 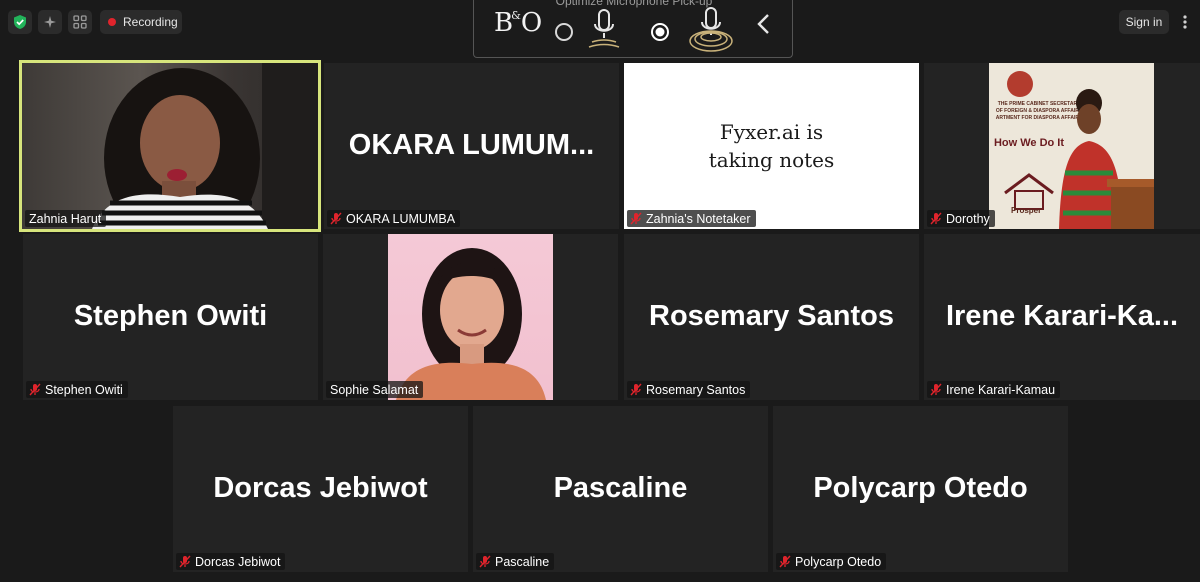 I want to click on participant-tile-stephen: Stephen Owiti Stephen Owiti, so click(x=170, y=317).